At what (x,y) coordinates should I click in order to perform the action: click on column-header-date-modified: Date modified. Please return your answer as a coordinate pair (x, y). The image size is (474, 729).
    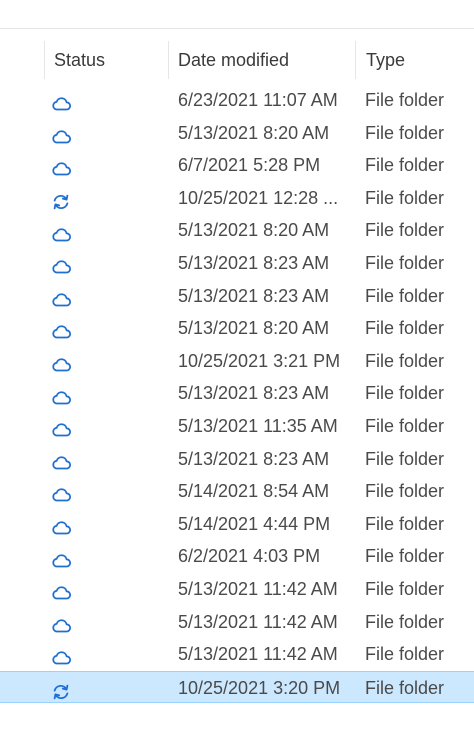
    Looking at the image, I should click on (233, 60).